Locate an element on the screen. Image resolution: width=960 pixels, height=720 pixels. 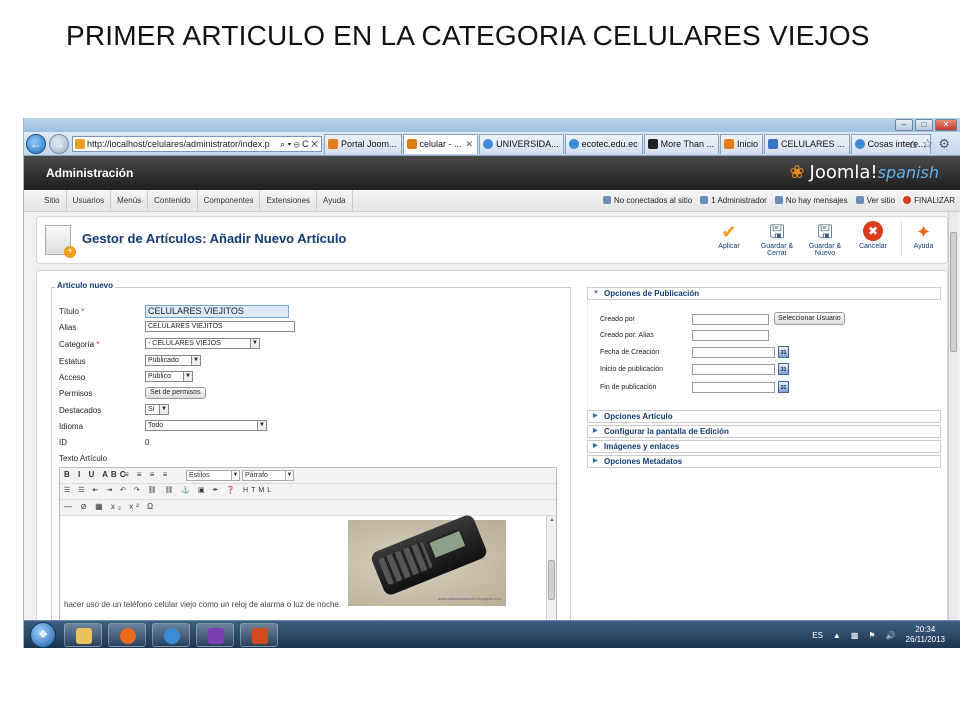
browser-tab: celular - ... ✕ is located at coordinates (440, 144).